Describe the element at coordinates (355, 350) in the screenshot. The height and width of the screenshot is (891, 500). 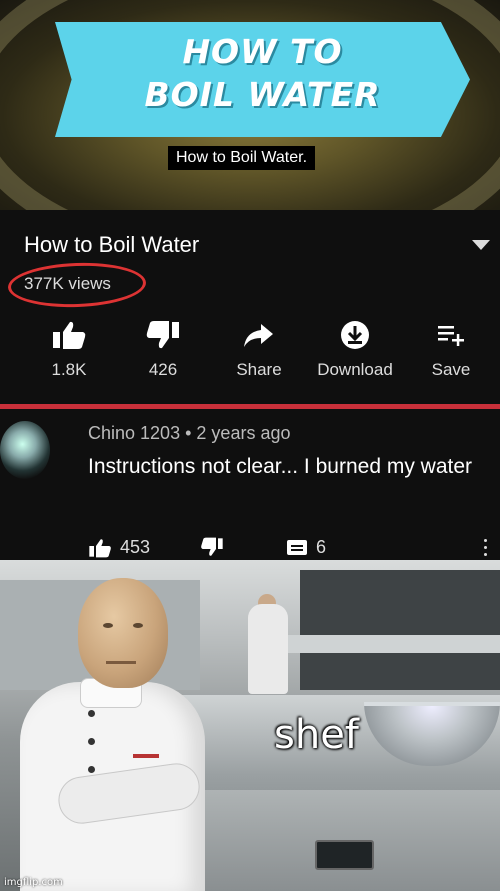
I see `download-button: Download` at that location.